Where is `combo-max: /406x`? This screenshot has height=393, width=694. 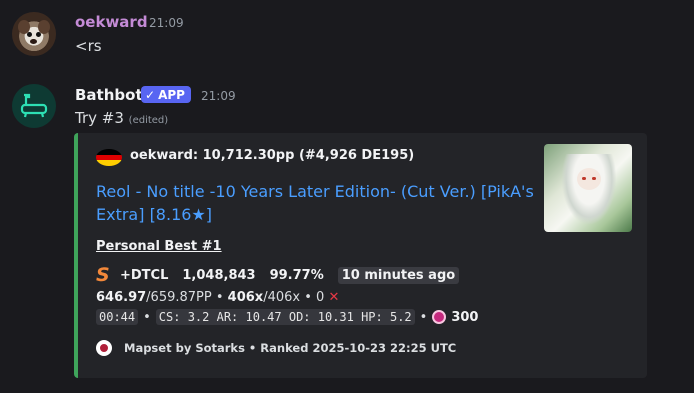 combo-max: /406x is located at coordinates (282, 297).